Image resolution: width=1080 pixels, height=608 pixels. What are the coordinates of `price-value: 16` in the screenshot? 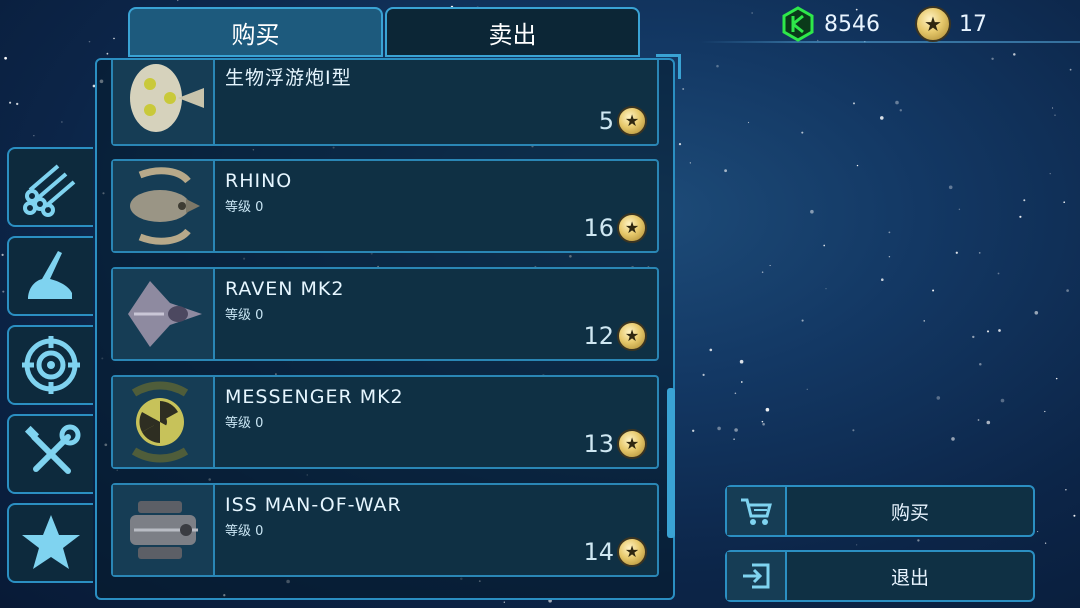 It's located at (598, 228).